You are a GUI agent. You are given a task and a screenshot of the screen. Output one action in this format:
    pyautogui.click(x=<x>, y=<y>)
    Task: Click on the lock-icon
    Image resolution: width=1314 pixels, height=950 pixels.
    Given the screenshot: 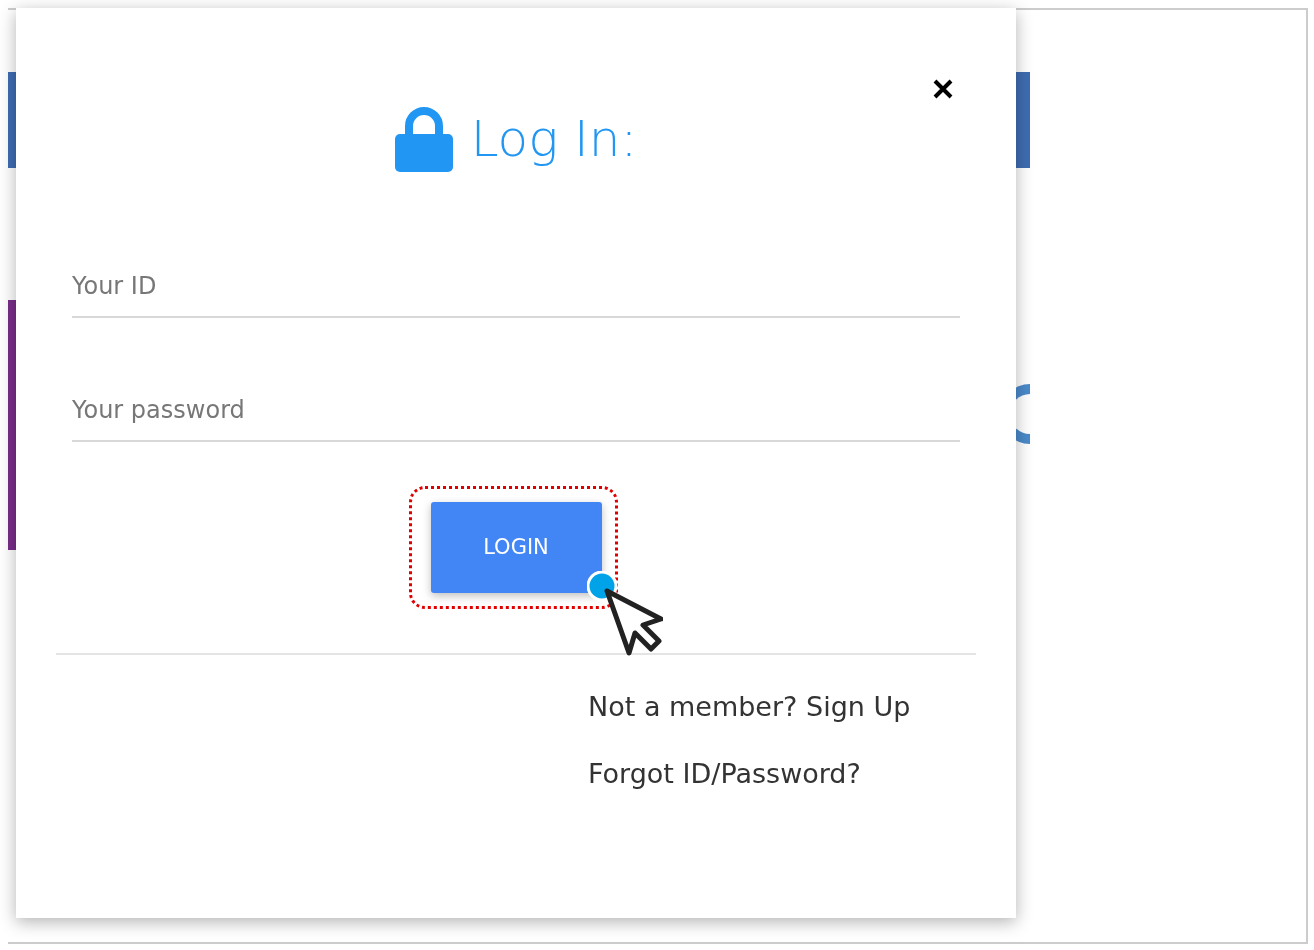 What is the action you would take?
    pyautogui.click(x=423, y=139)
    